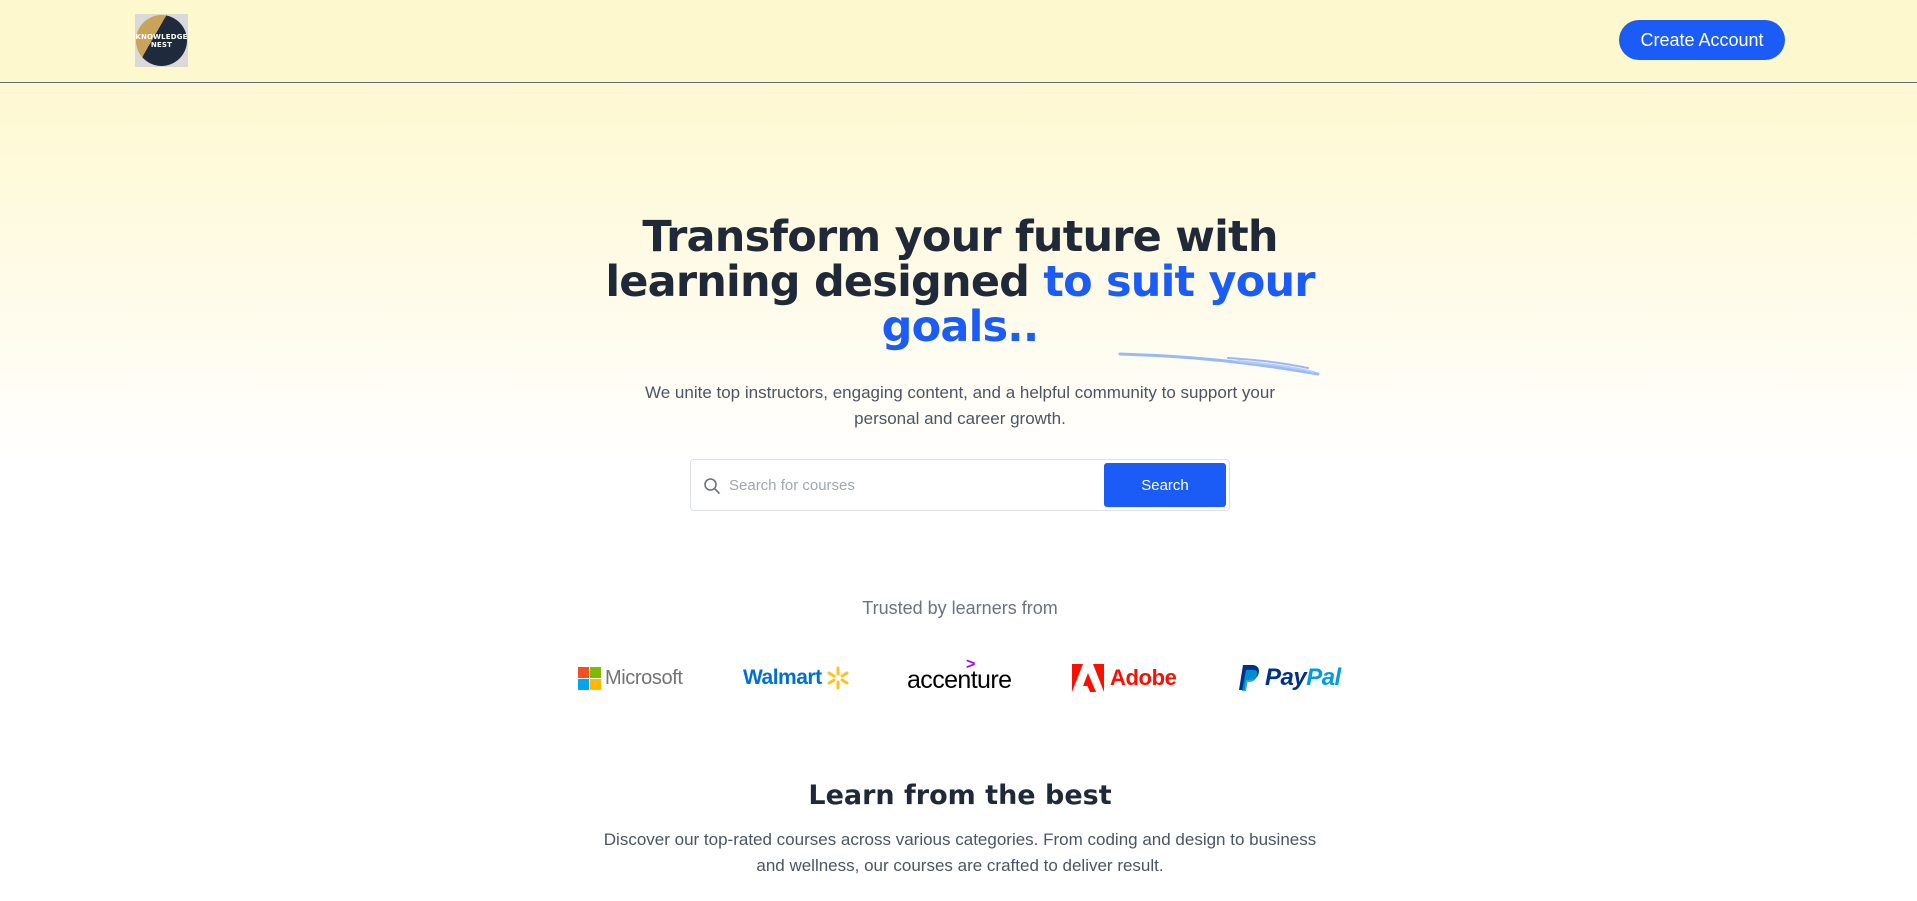 The width and height of the screenshot is (1917, 901). Describe the element at coordinates (161, 36) in the screenshot. I see `logo-text-line1: KNOWLEDGE` at that location.